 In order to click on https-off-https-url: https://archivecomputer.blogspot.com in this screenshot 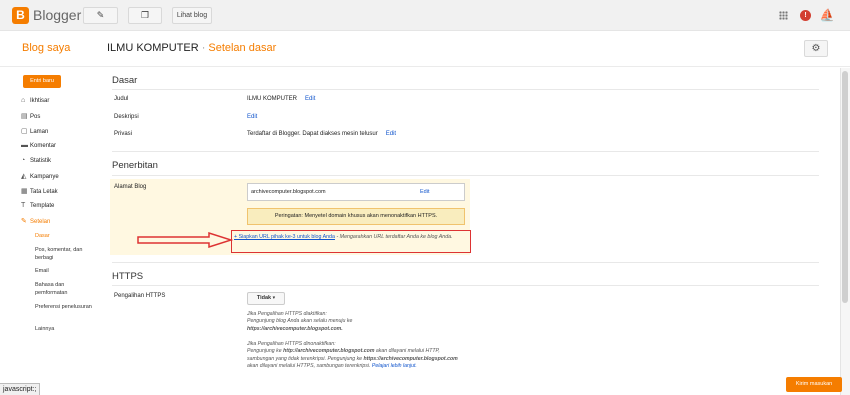, I will do `click(410, 358)`.